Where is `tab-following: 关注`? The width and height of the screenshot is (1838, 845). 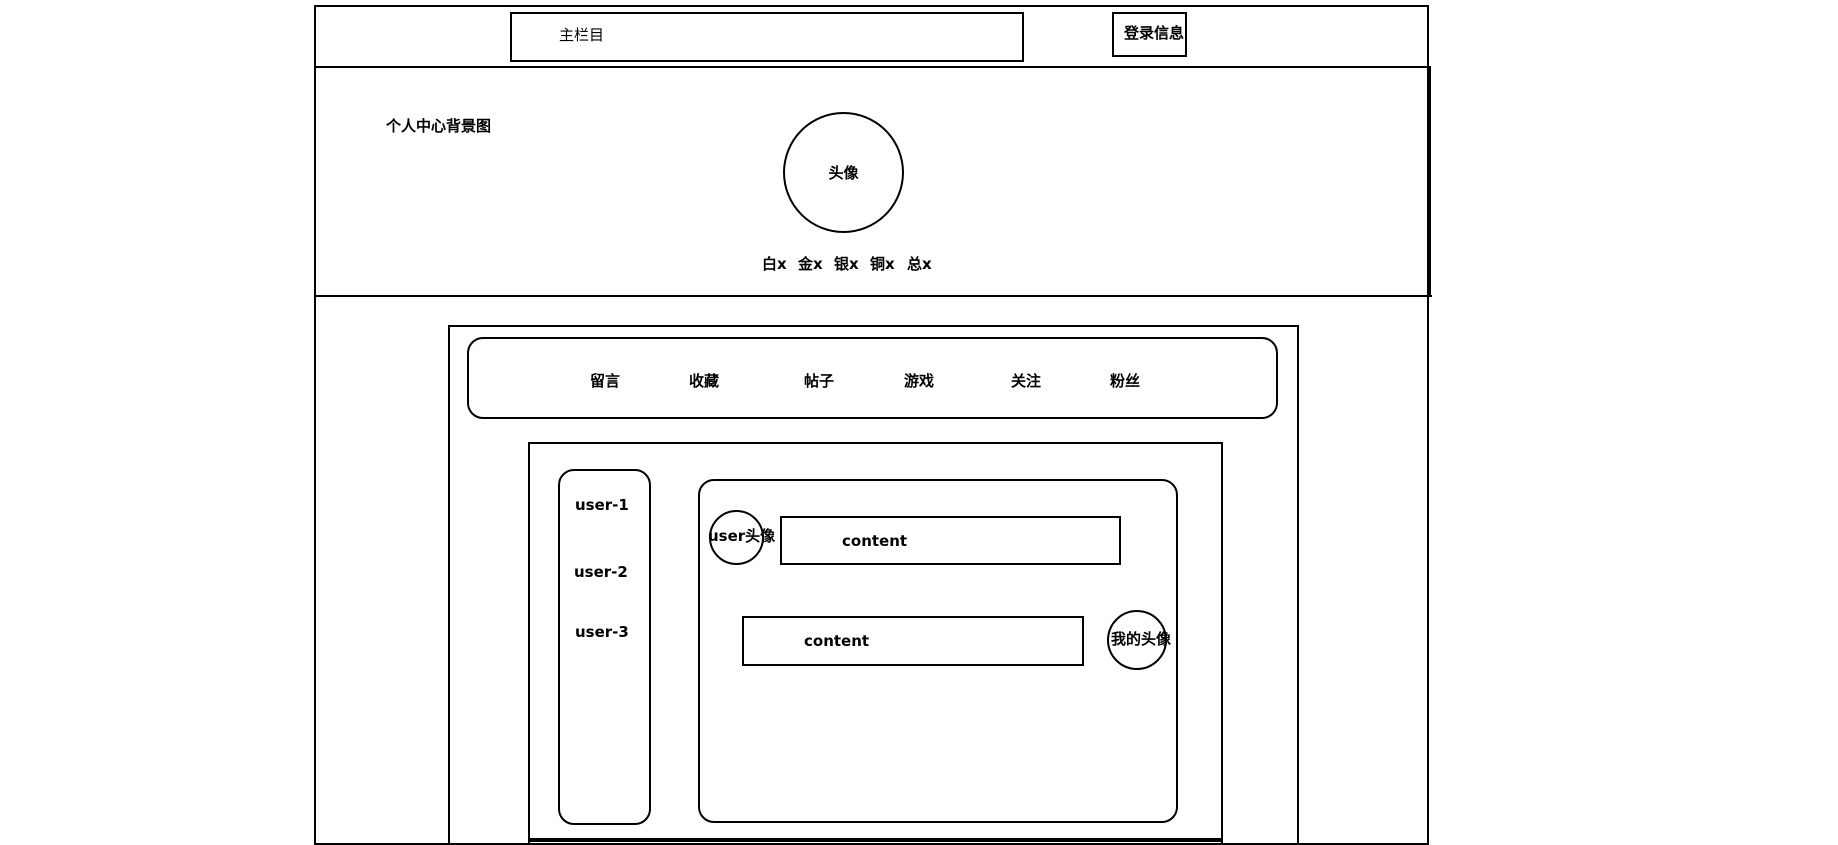
tab-following: 关注 is located at coordinates (1026, 381).